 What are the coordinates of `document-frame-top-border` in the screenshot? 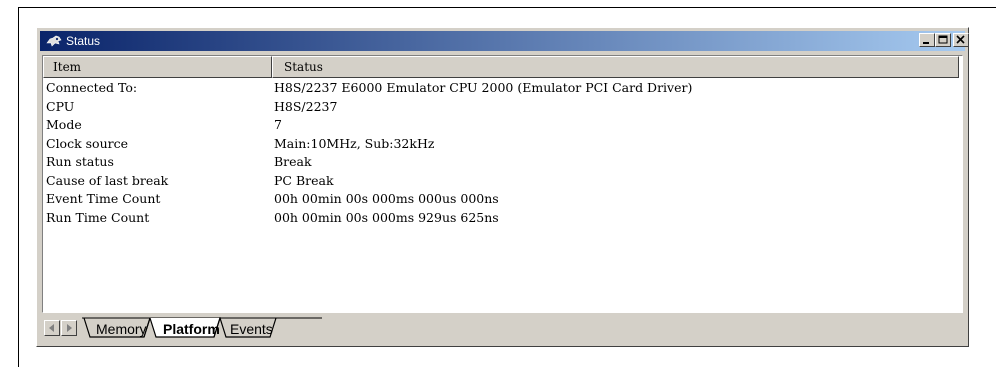 It's located at (507, 7).